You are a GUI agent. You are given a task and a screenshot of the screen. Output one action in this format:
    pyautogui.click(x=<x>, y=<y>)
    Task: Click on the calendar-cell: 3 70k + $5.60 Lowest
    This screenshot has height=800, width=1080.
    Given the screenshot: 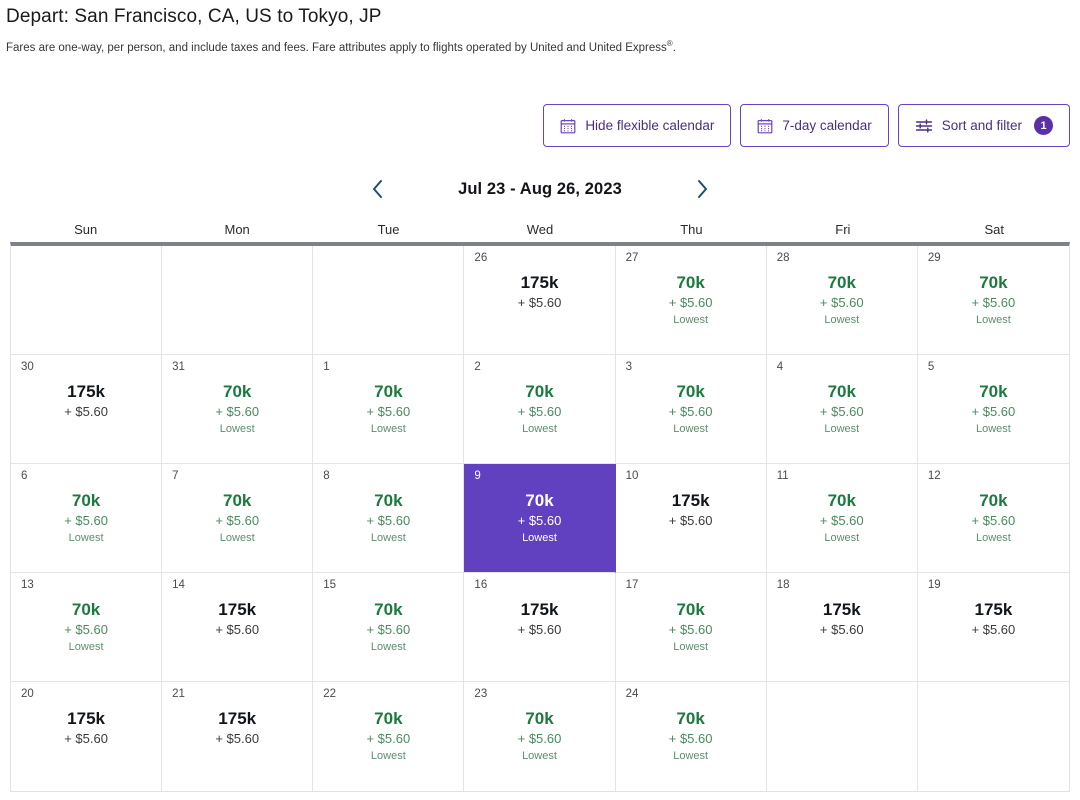 What is the action you would take?
    pyautogui.click(x=691, y=409)
    